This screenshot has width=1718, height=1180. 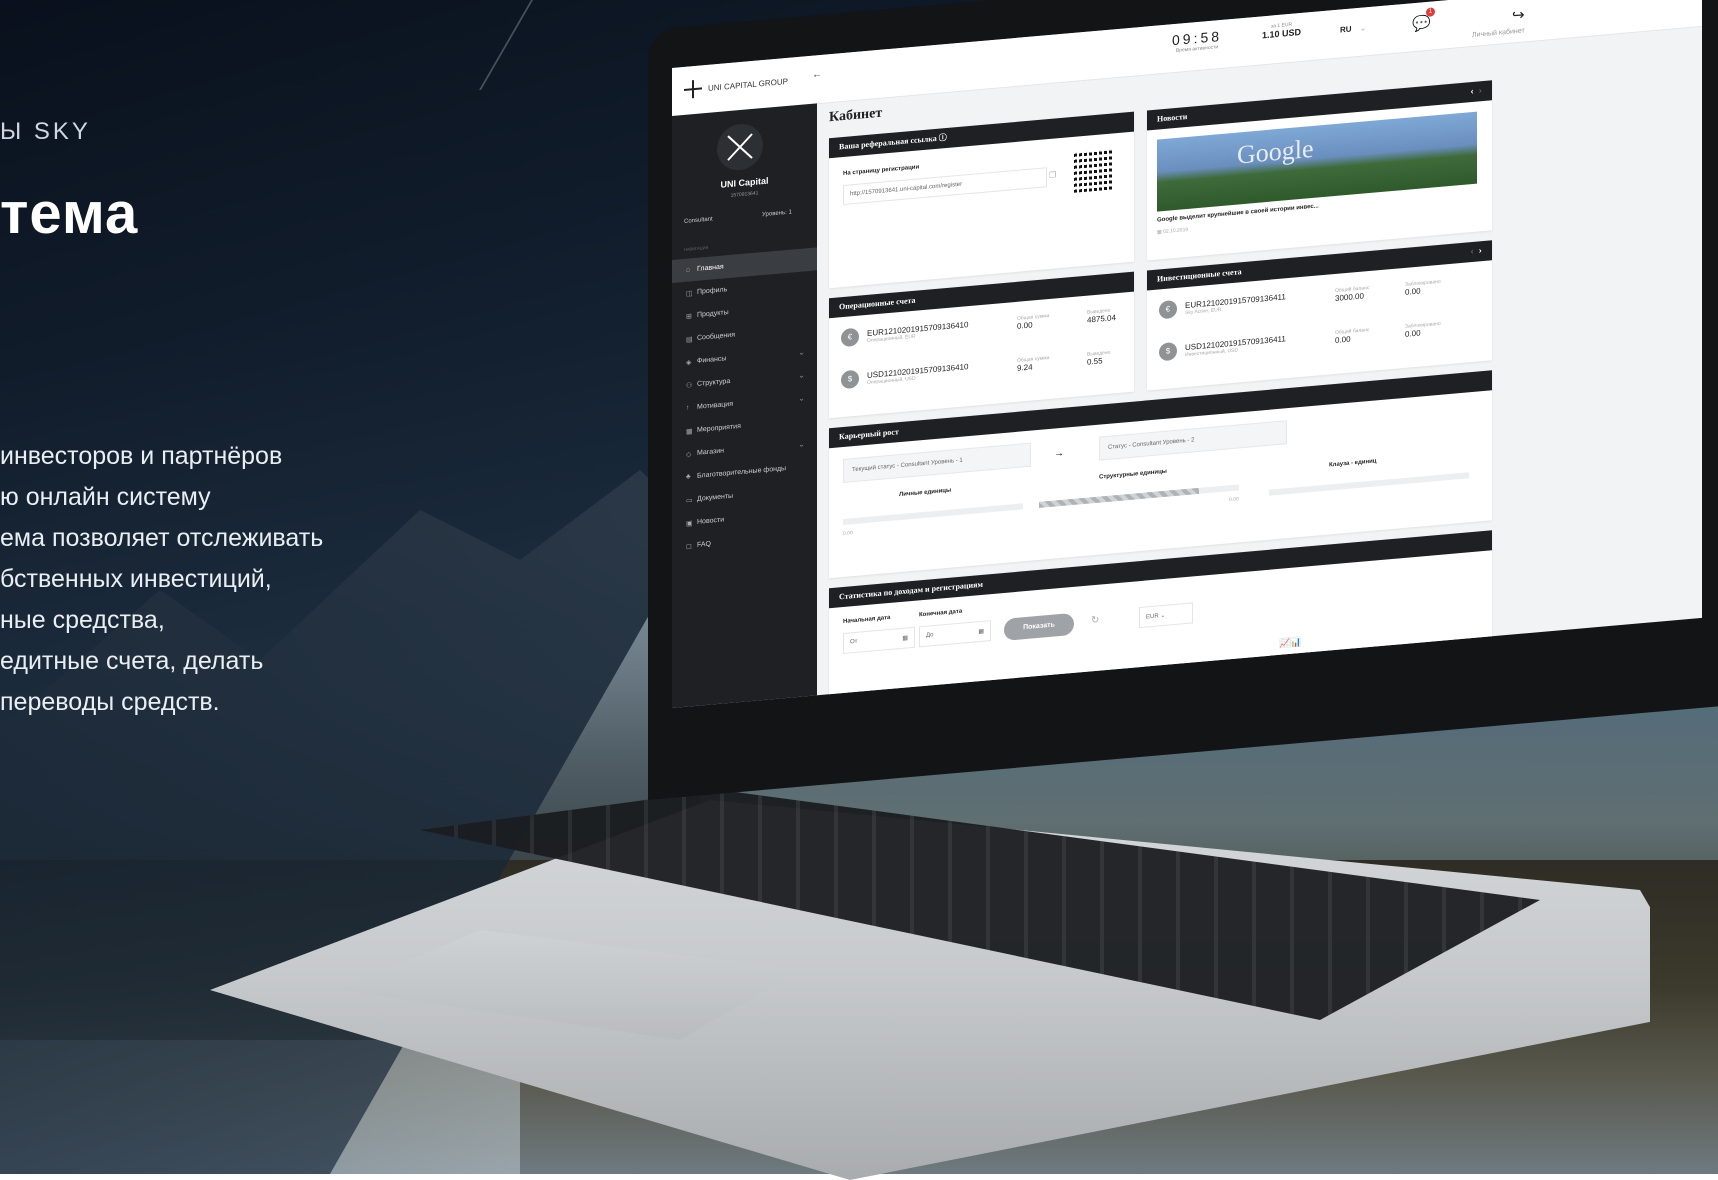 What do you see at coordinates (1353, 463) in the screenshot?
I see `klauza-units-label: Клауза - единиц` at bounding box center [1353, 463].